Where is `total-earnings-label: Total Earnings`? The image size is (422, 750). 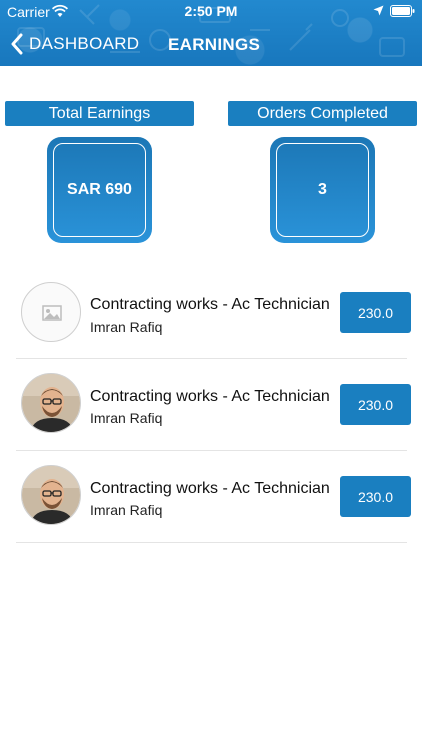
total-earnings-label: Total Earnings is located at coordinates (99, 113).